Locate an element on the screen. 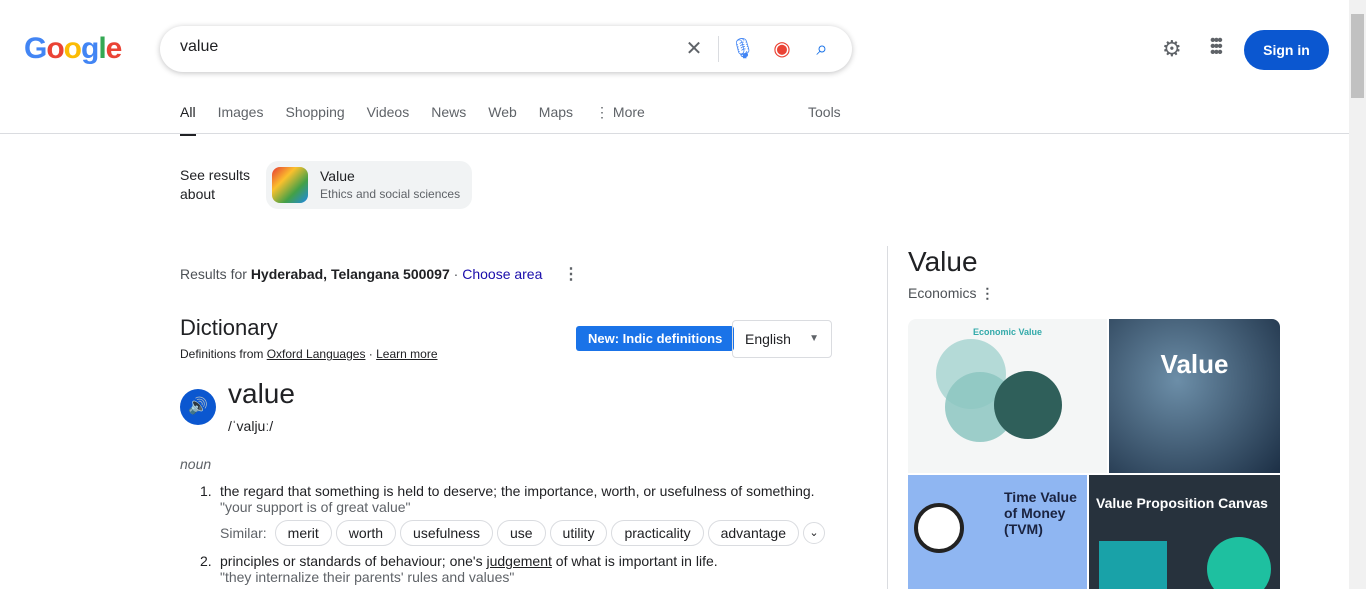  similar-chip: worth is located at coordinates (366, 533).